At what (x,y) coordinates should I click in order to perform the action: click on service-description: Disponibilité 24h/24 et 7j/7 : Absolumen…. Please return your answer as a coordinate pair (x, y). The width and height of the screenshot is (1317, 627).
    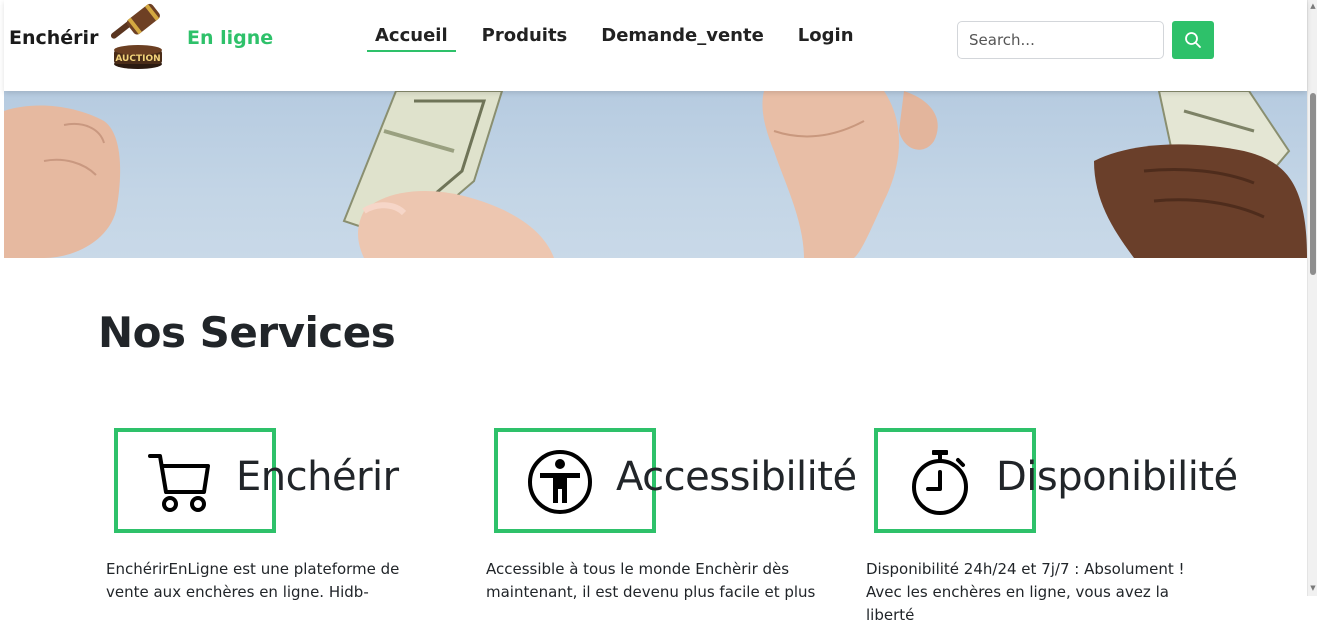
    Looking at the image, I should click on (1025, 592).